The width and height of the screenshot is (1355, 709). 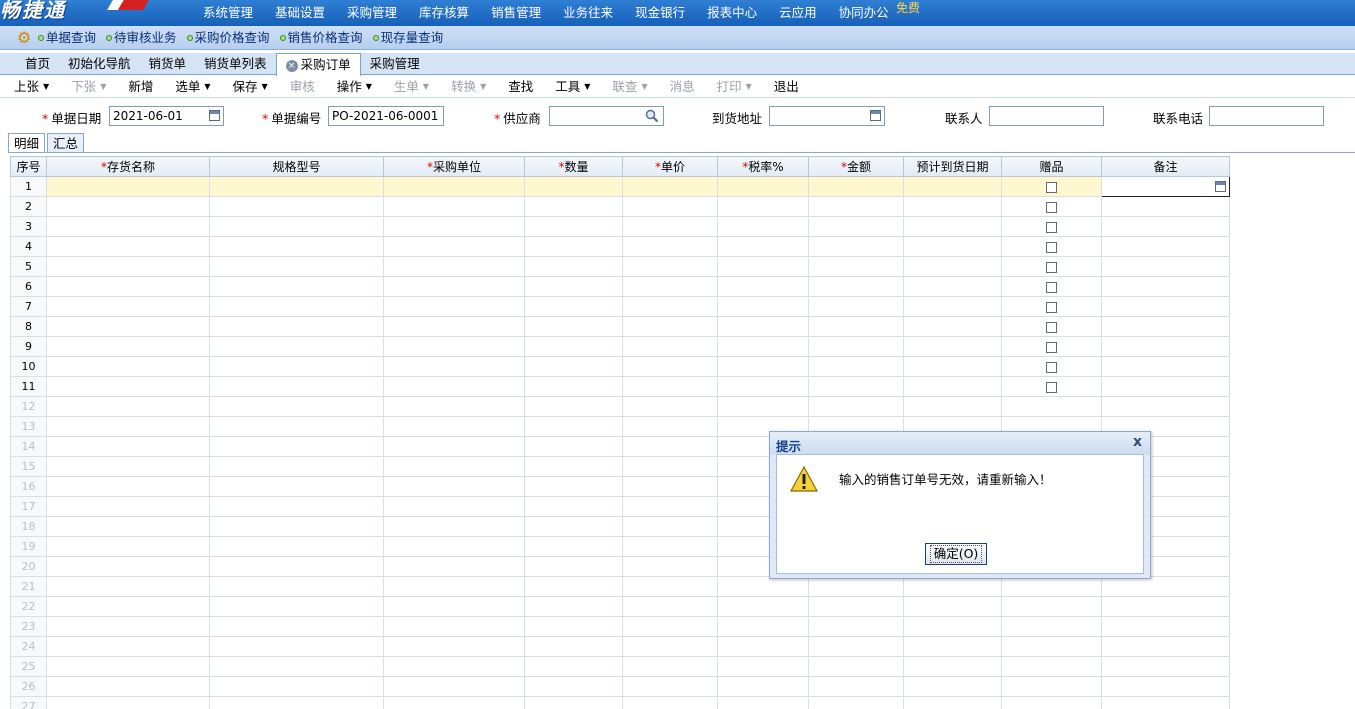 What do you see at coordinates (1165, 166) in the screenshot?
I see `column-header-10: 备注` at bounding box center [1165, 166].